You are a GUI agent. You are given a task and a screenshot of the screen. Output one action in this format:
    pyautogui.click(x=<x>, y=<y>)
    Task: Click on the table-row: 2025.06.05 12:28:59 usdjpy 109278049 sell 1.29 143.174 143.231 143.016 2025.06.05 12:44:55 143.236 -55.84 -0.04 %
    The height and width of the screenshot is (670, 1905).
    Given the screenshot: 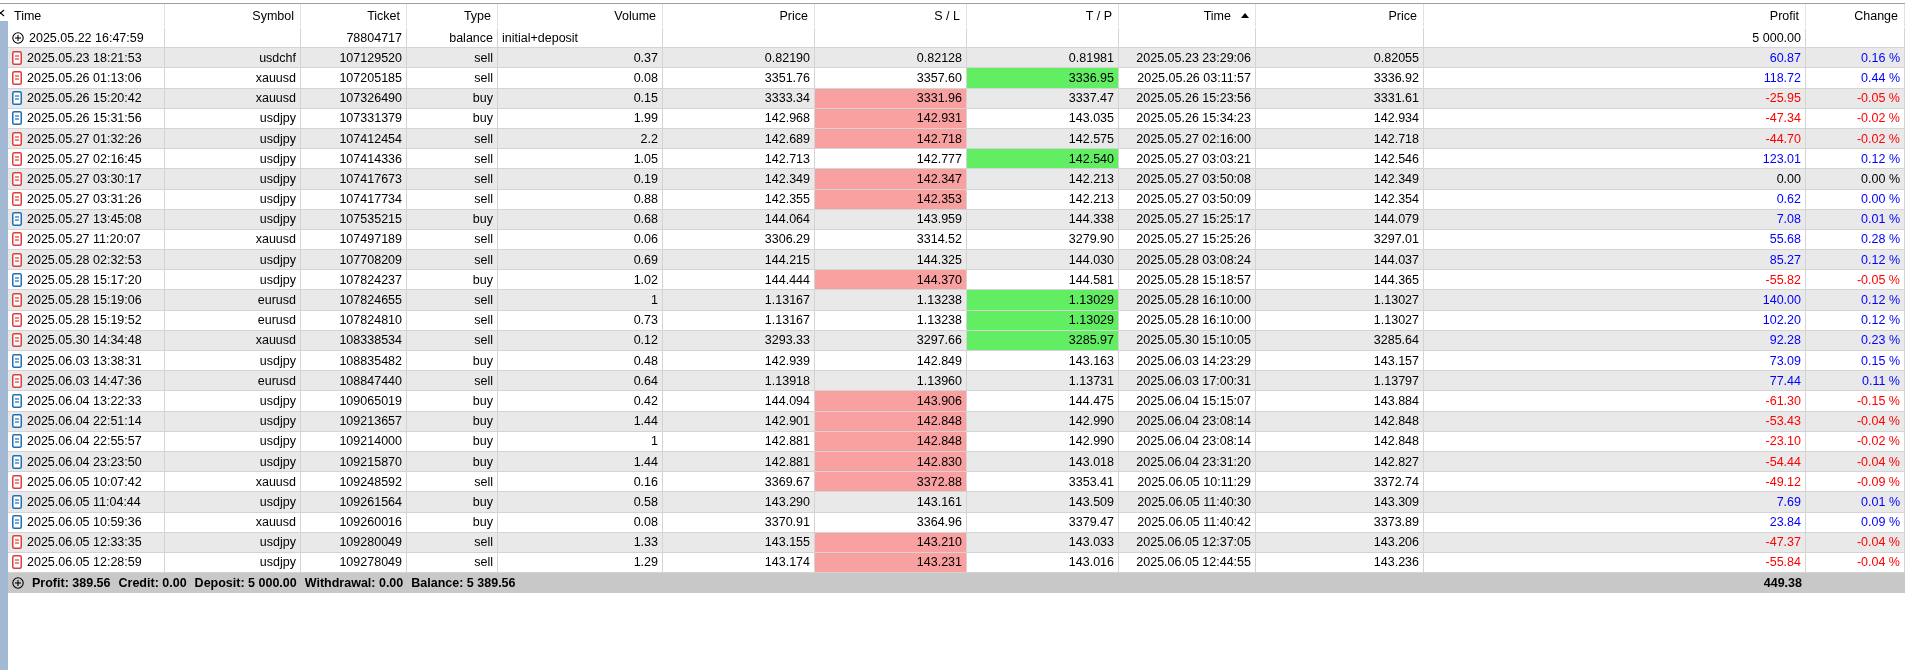 What is the action you would take?
    pyautogui.click(x=956, y=563)
    